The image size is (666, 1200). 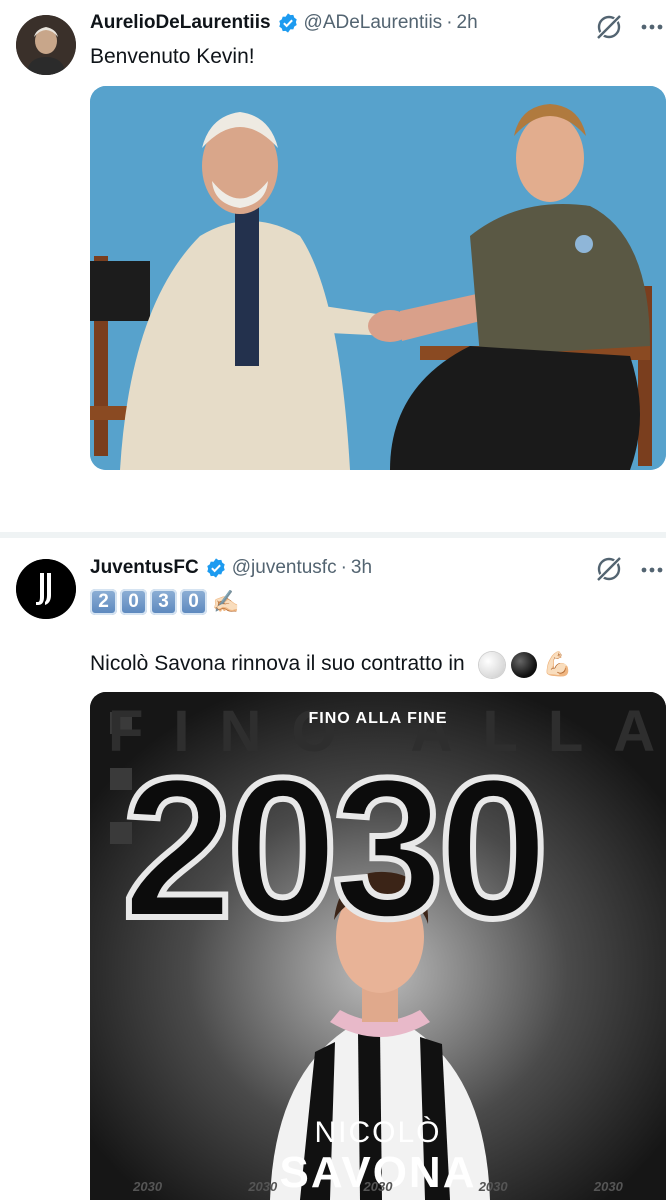 What do you see at coordinates (373, 23) in the screenshot?
I see `author-handle: @ADeLaurentiis` at bounding box center [373, 23].